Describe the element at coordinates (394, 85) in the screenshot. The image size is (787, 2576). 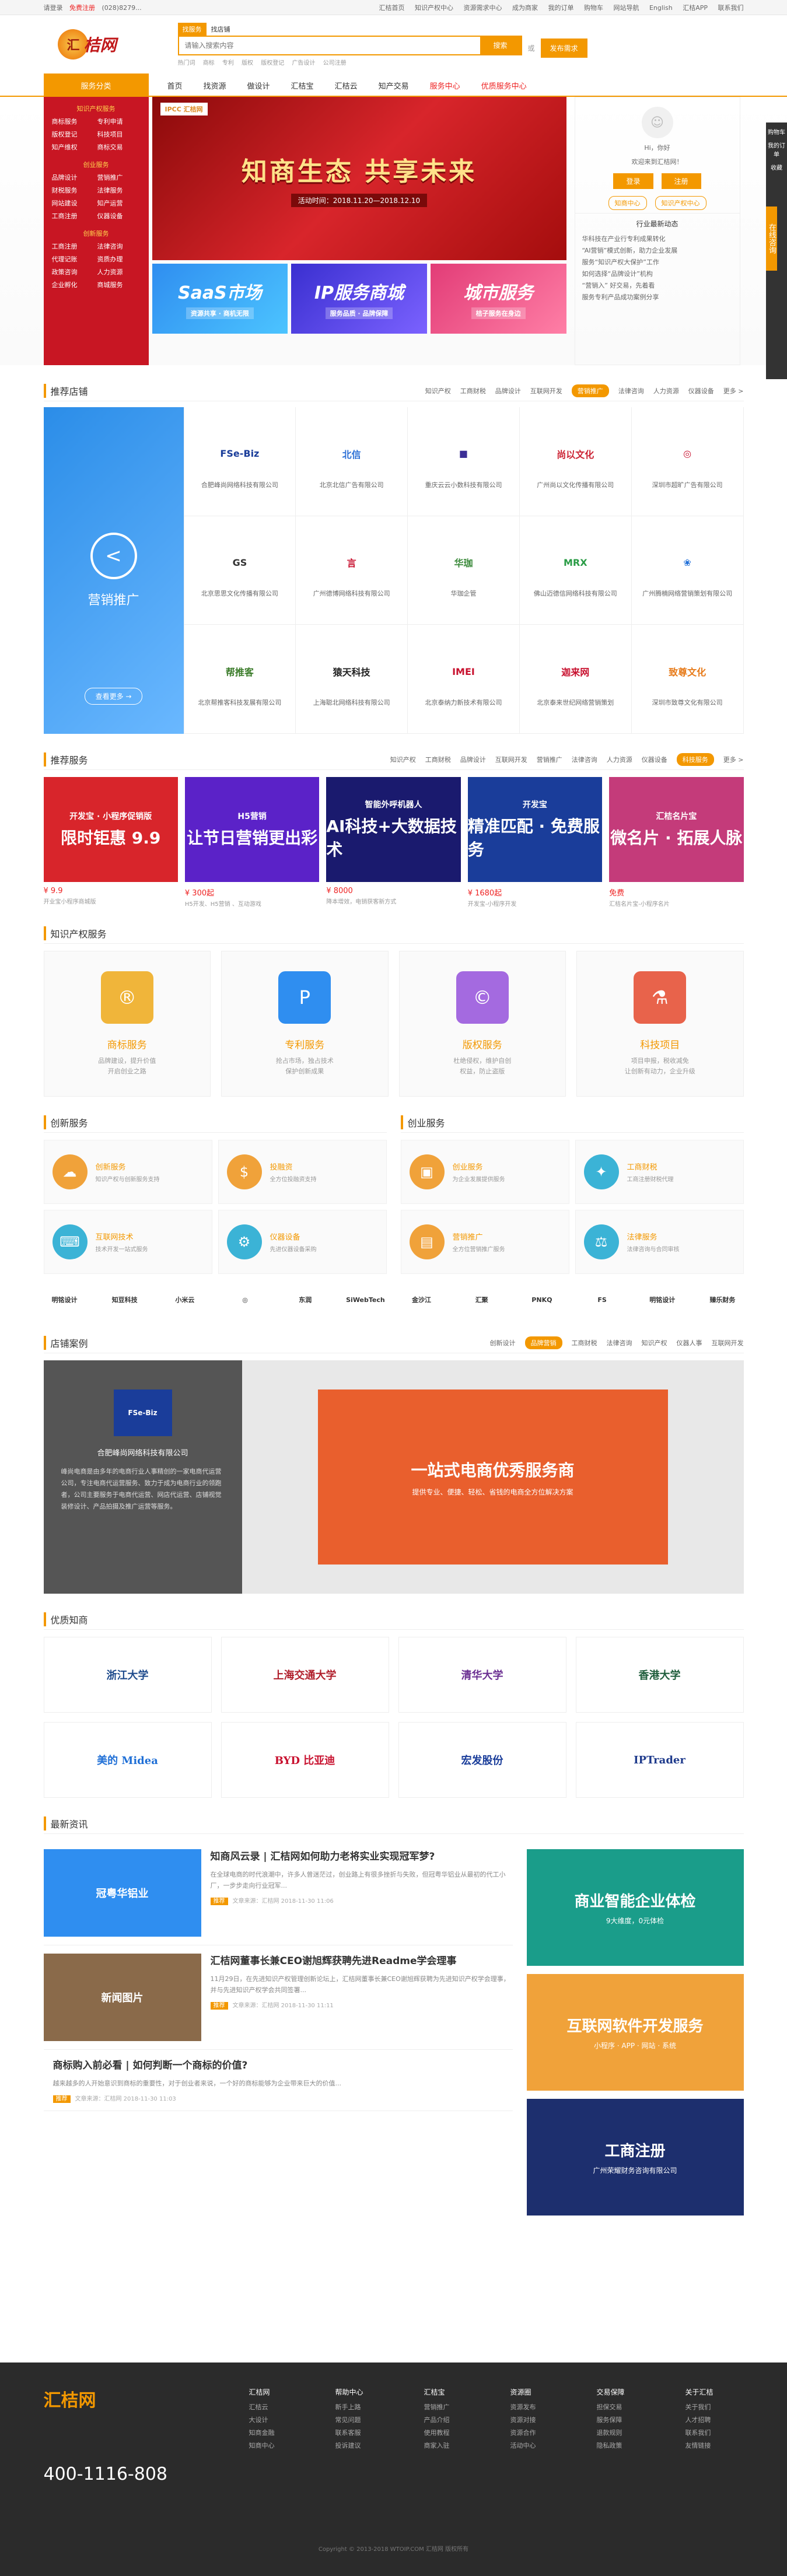
I see `nav-item-ip-trade: 知产交易` at that location.